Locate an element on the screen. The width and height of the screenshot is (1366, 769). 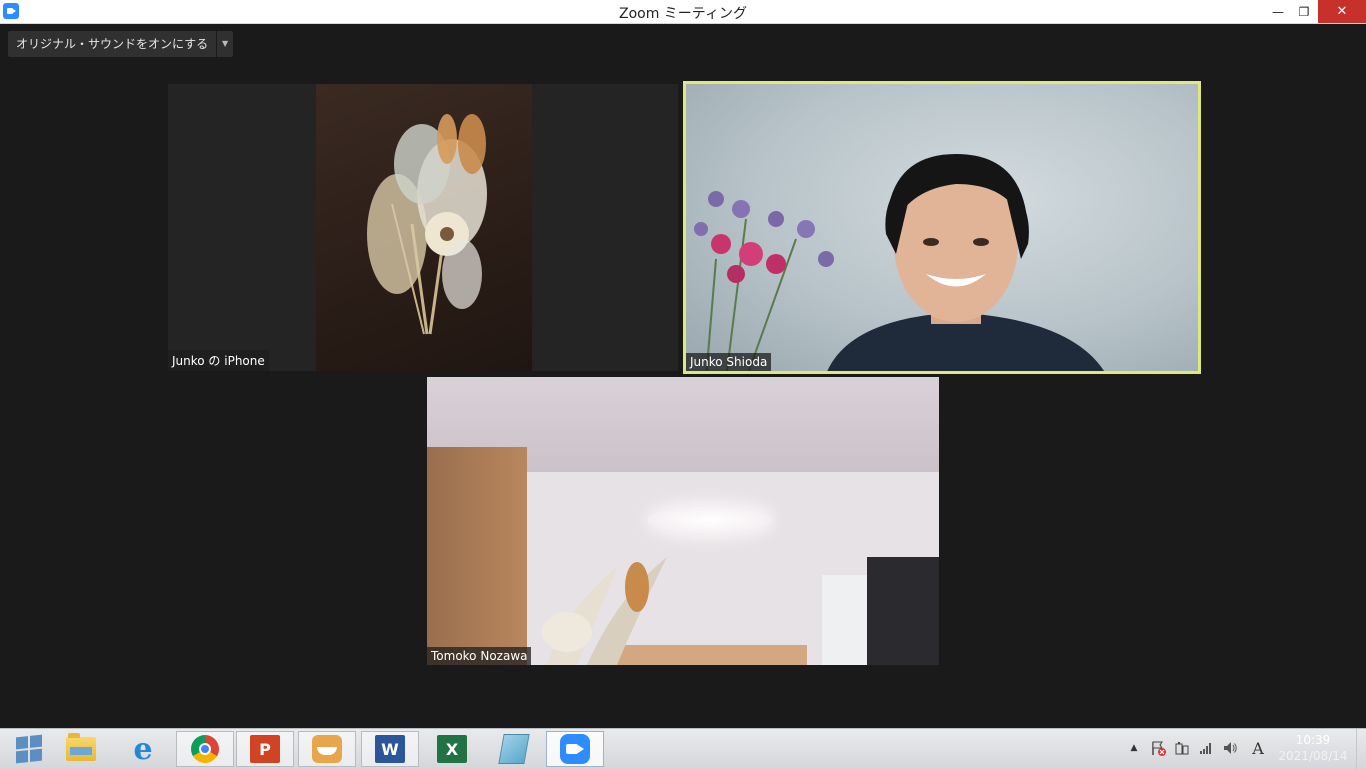
taskbar-smile-app is located at coordinates (327, 749).